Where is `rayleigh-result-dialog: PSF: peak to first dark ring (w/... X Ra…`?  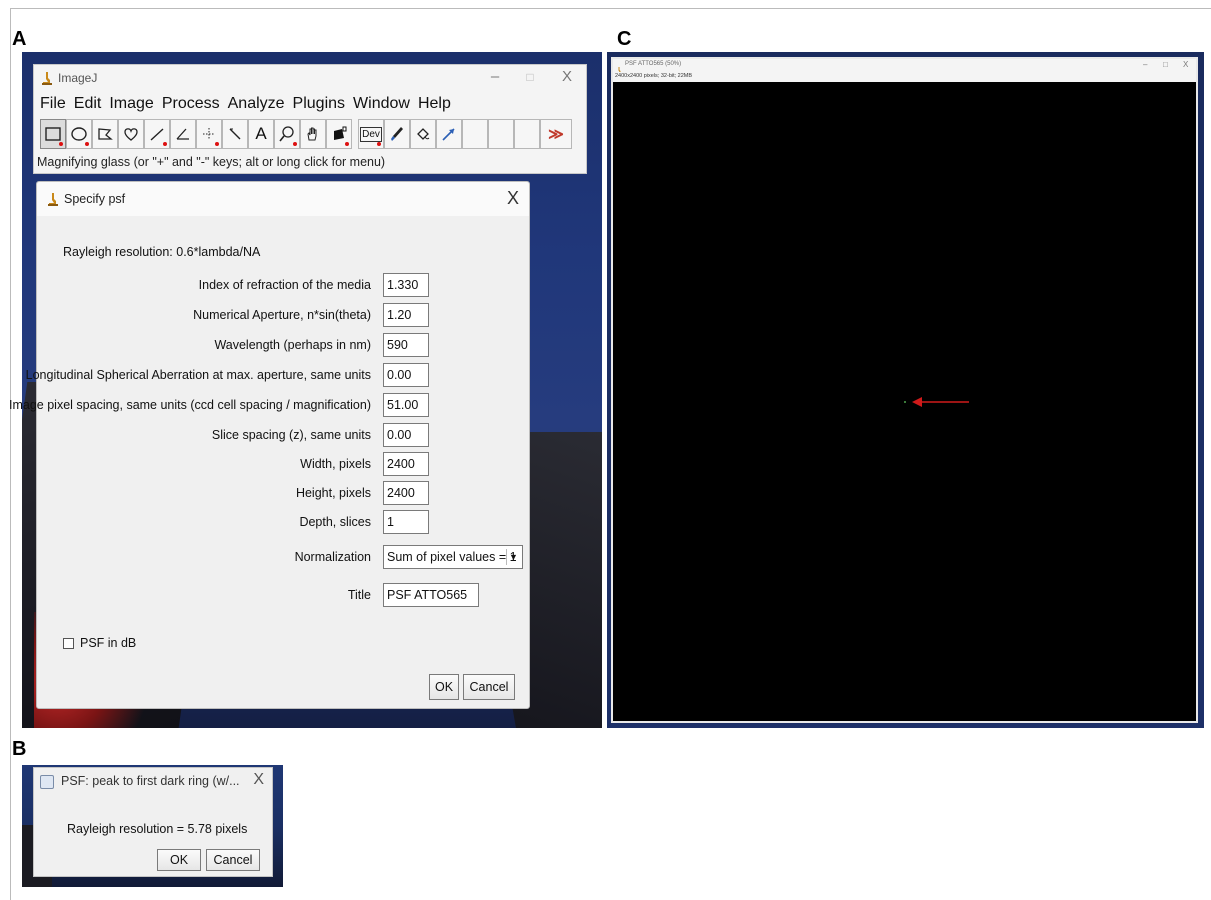 rayleigh-result-dialog: PSF: peak to first dark ring (w/... X Ra… is located at coordinates (153, 822).